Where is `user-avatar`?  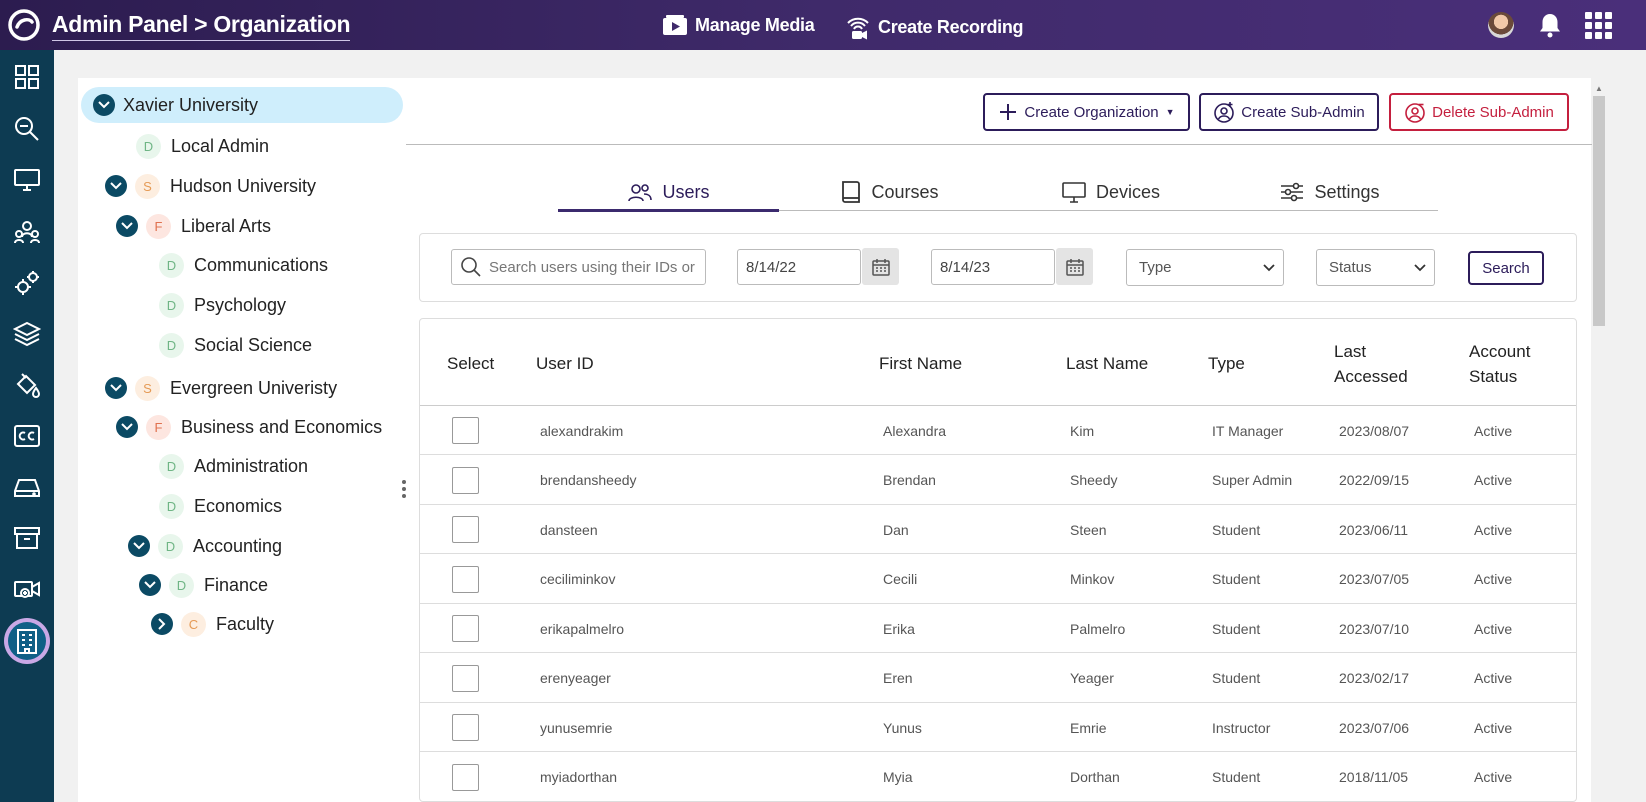 user-avatar is located at coordinates (1501, 25).